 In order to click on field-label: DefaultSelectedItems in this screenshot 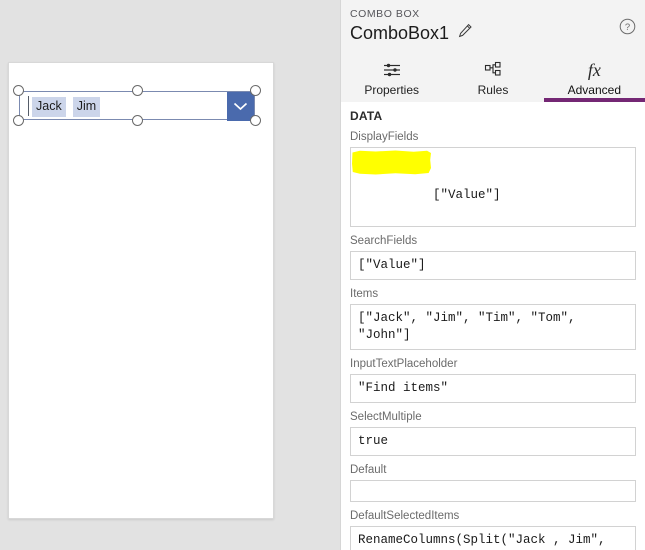, I will do `click(405, 516)`.